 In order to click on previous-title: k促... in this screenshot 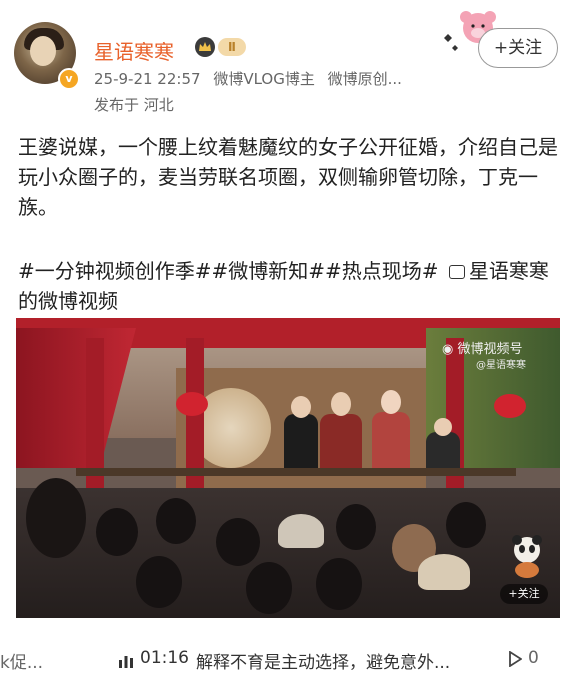, I will do `click(21, 660)`.